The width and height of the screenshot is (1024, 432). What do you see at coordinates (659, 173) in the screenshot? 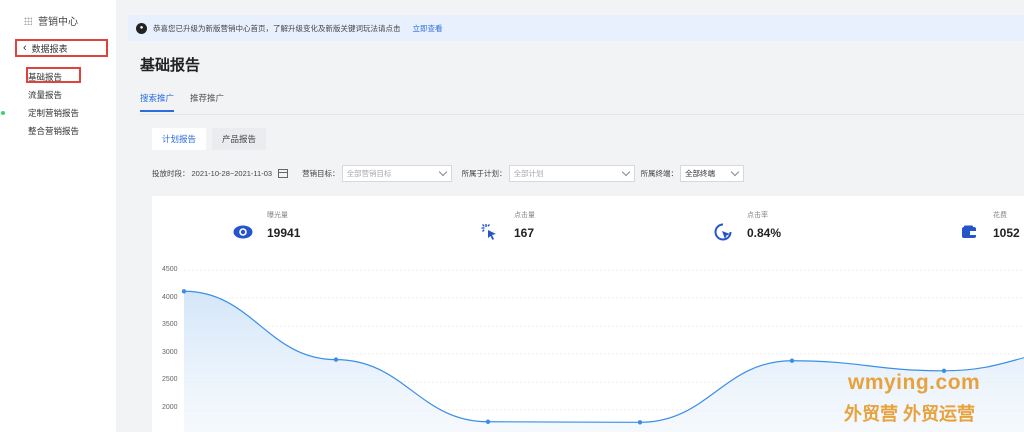
I see `device-label: 所属终端：` at bounding box center [659, 173].